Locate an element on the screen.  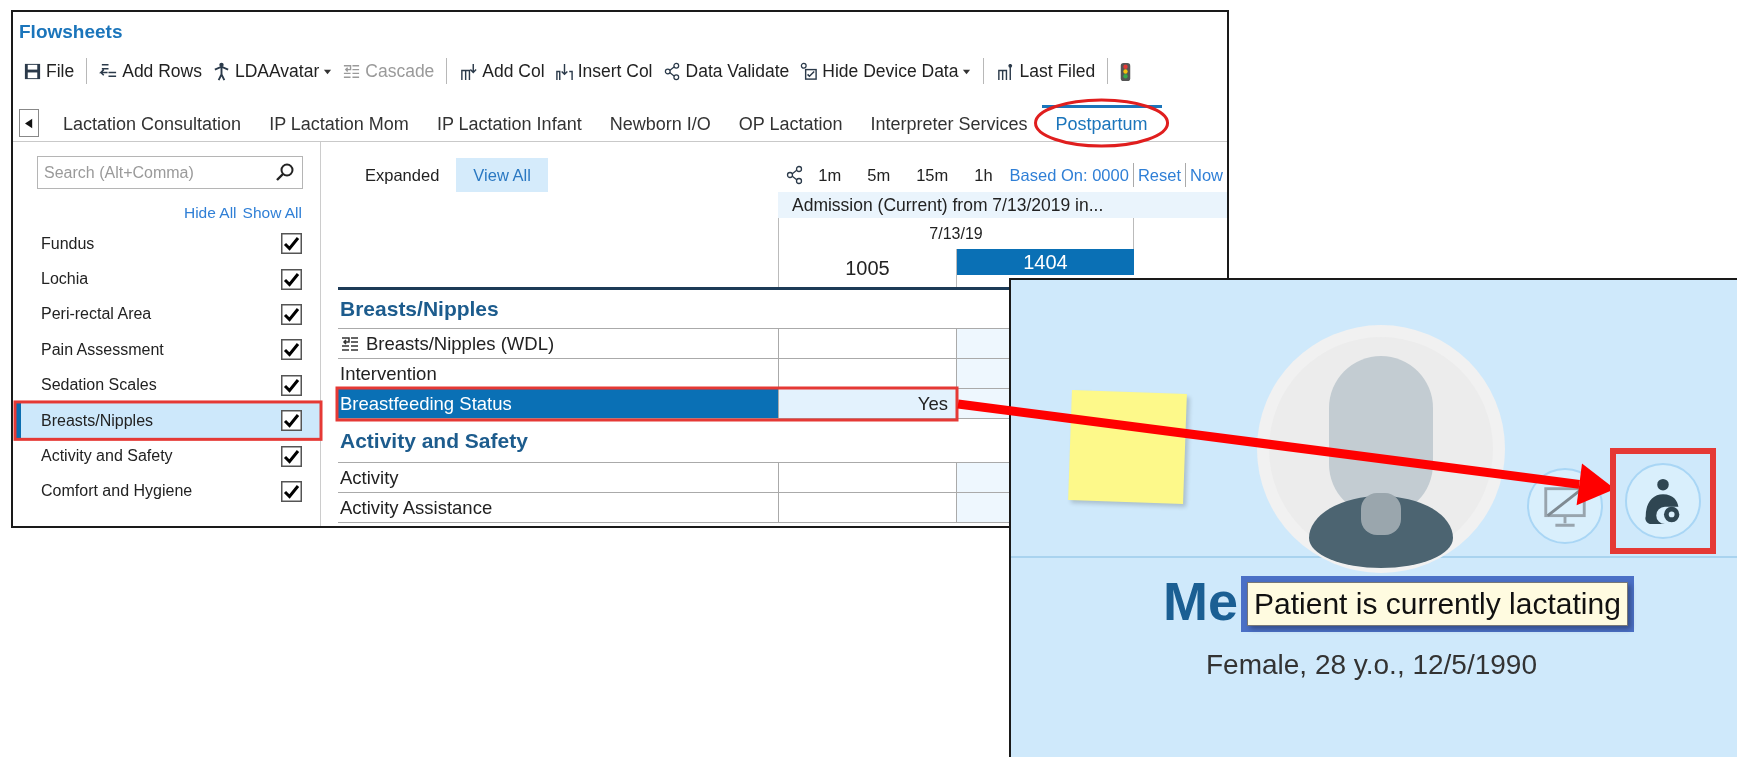
sidebar-item: Comfort and Hygiene is located at coordinates (168, 491).